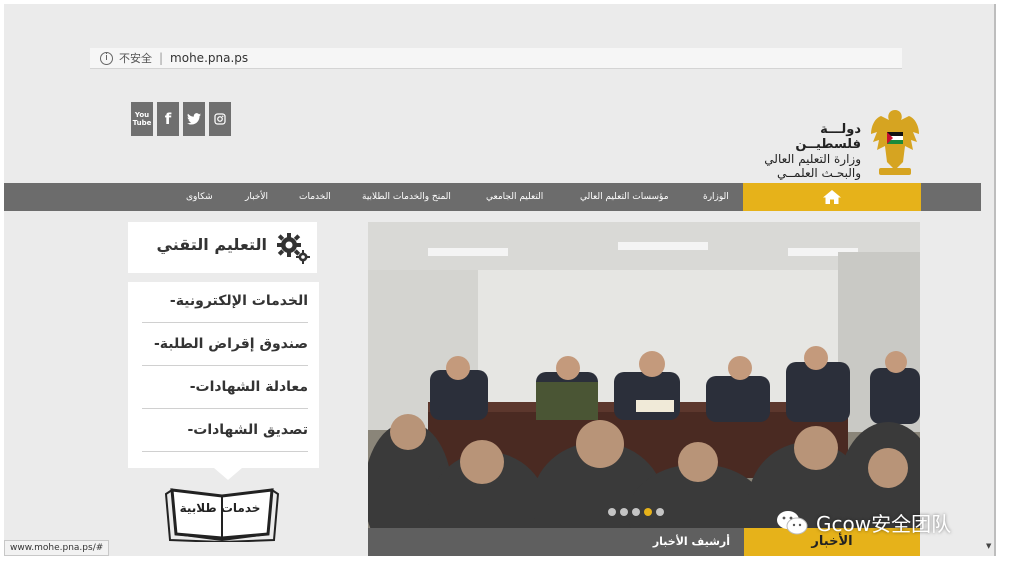 The width and height of the screenshot is (1016, 565). What do you see at coordinates (181, 119) in the screenshot?
I see `social-links: You Tube f` at bounding box center [181, 119].